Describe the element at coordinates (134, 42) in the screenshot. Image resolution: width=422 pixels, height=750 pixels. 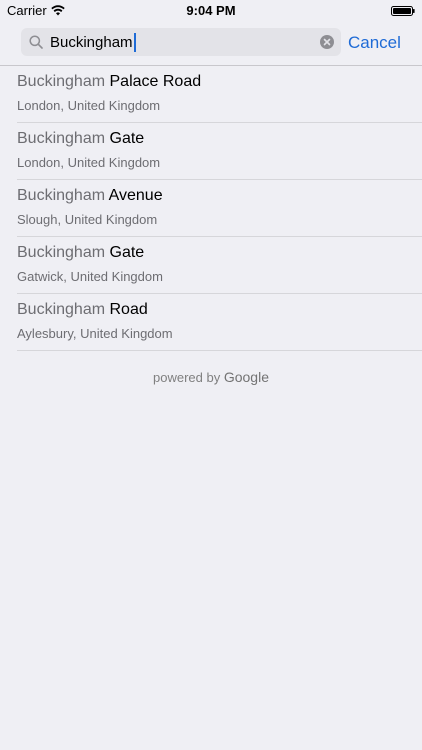
I see `text-caret` at that location.